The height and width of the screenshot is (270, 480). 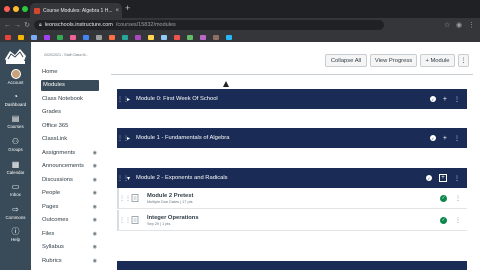 I want to click on extensions-icon: ◉, so click(x=459, y=25).